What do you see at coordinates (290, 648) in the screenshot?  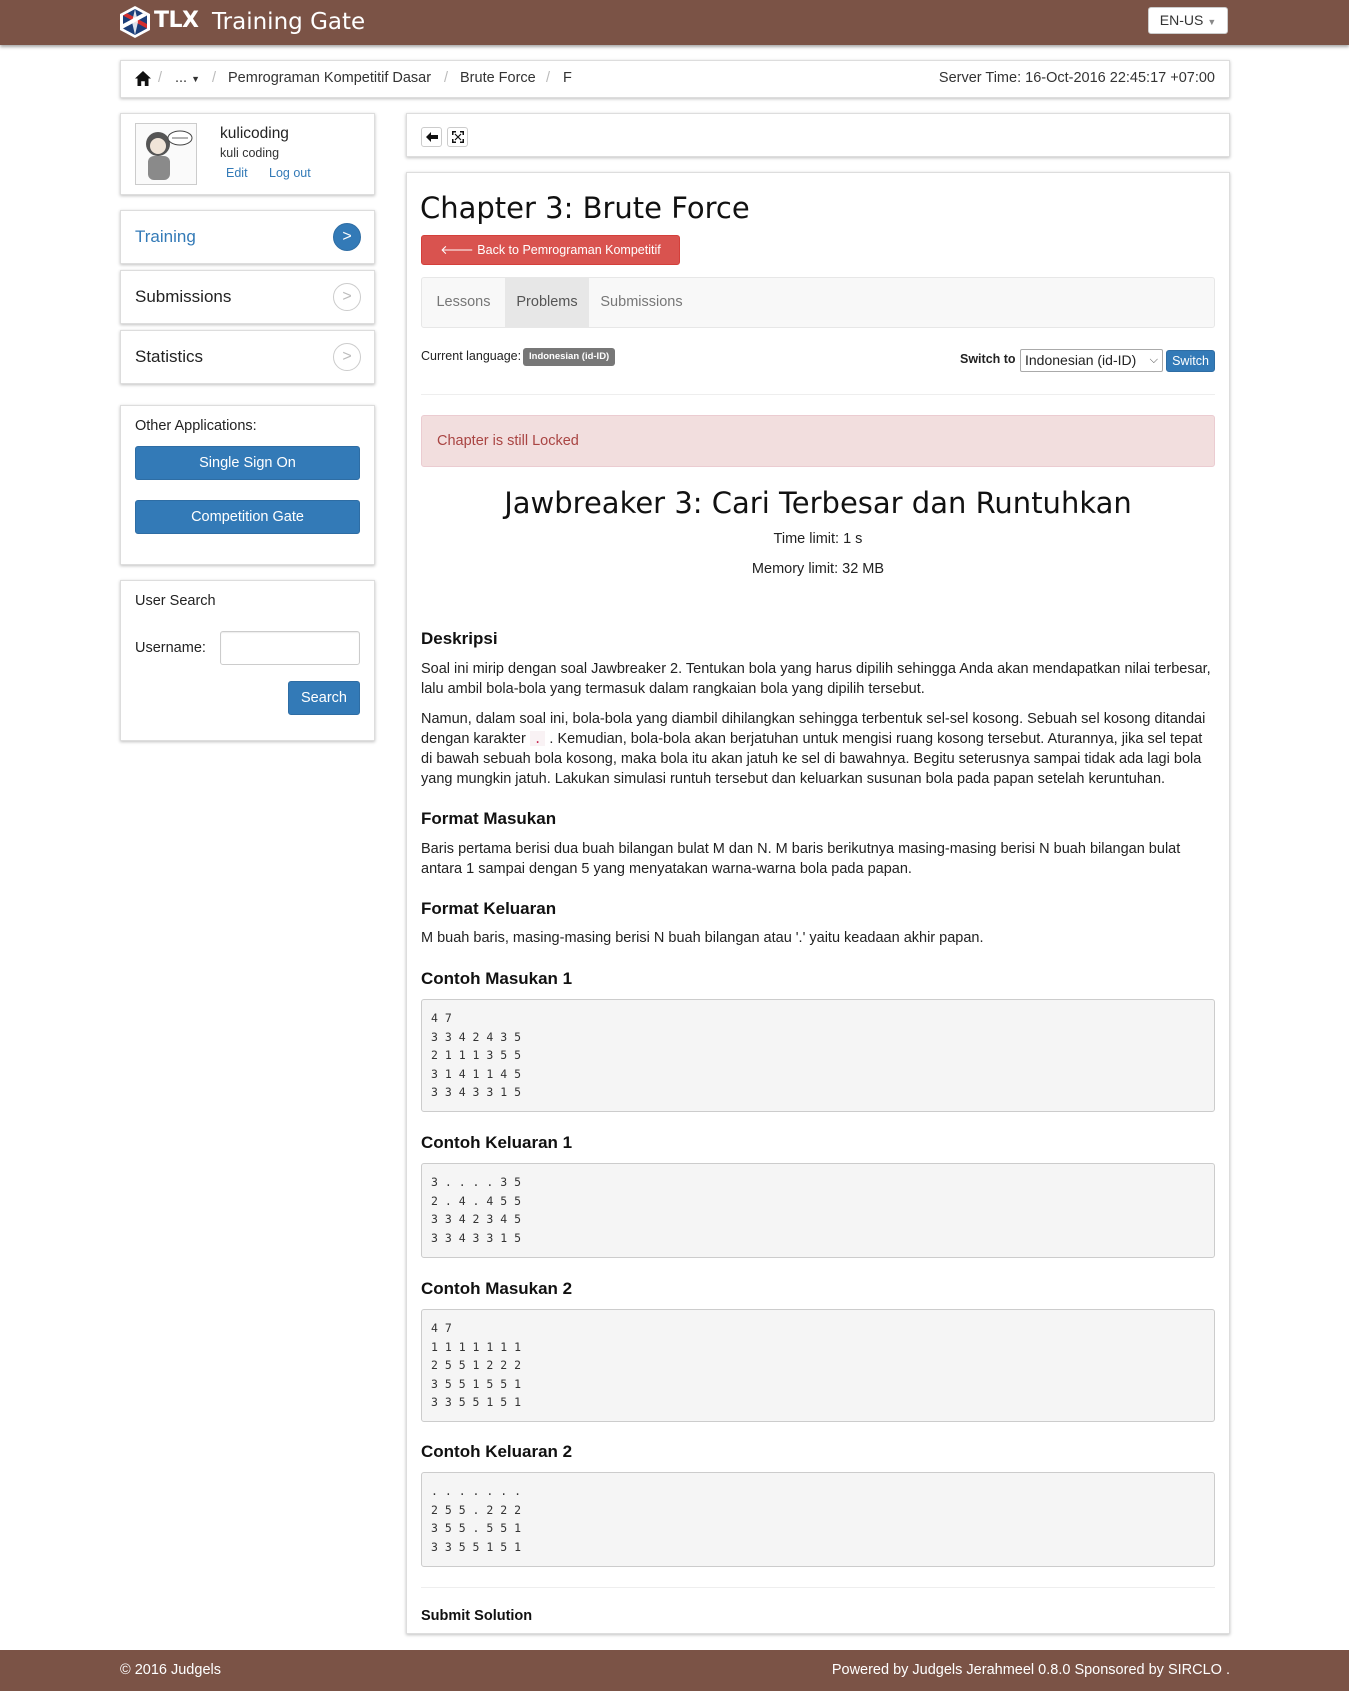 I see `username-input` at bounding box center [290, 648].